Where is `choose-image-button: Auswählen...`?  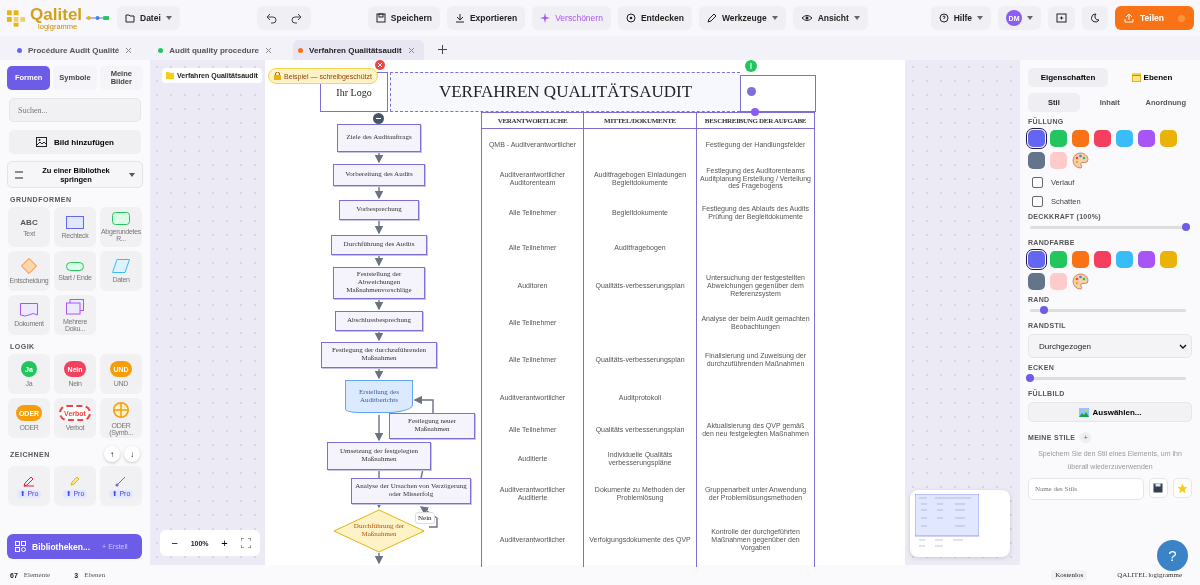
choose-image-button: Auswählen... is located at coordinates (1110, 412).